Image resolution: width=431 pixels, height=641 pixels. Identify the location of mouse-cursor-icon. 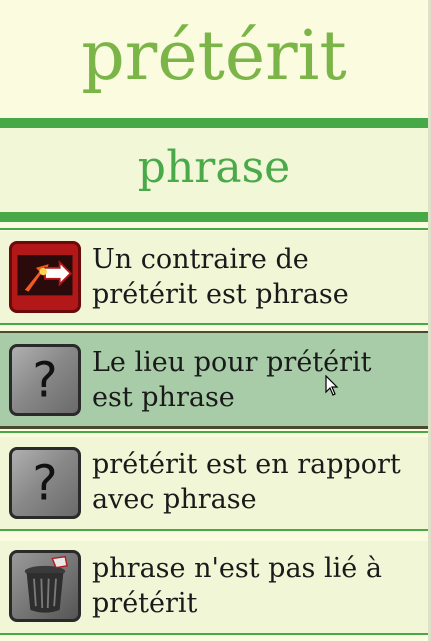
(332, 385).